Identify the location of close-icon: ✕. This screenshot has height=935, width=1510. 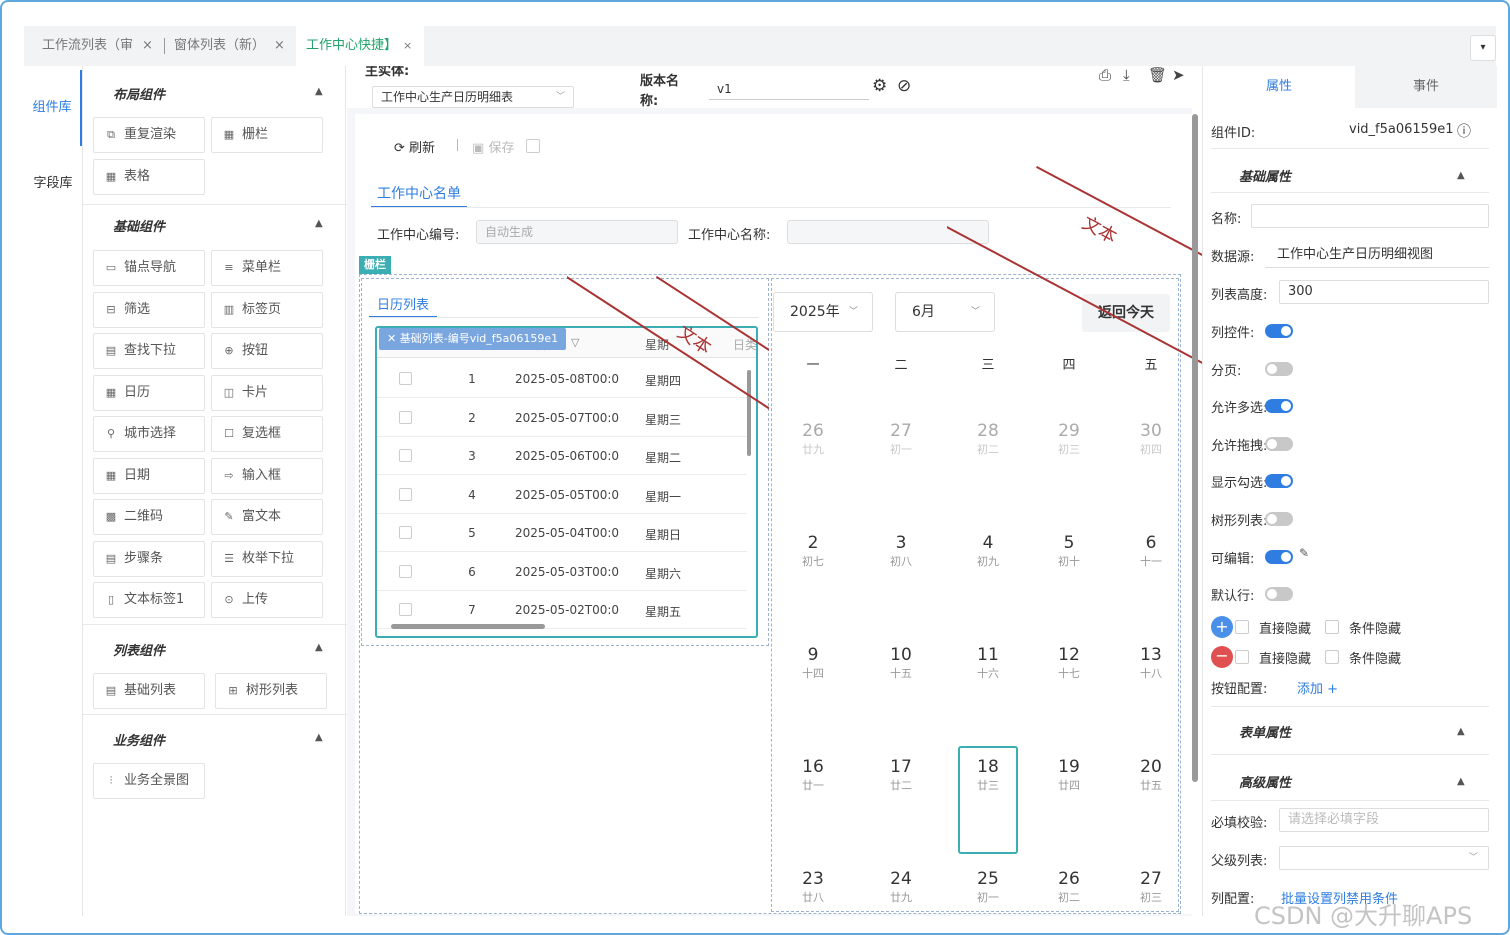
(393, 338).